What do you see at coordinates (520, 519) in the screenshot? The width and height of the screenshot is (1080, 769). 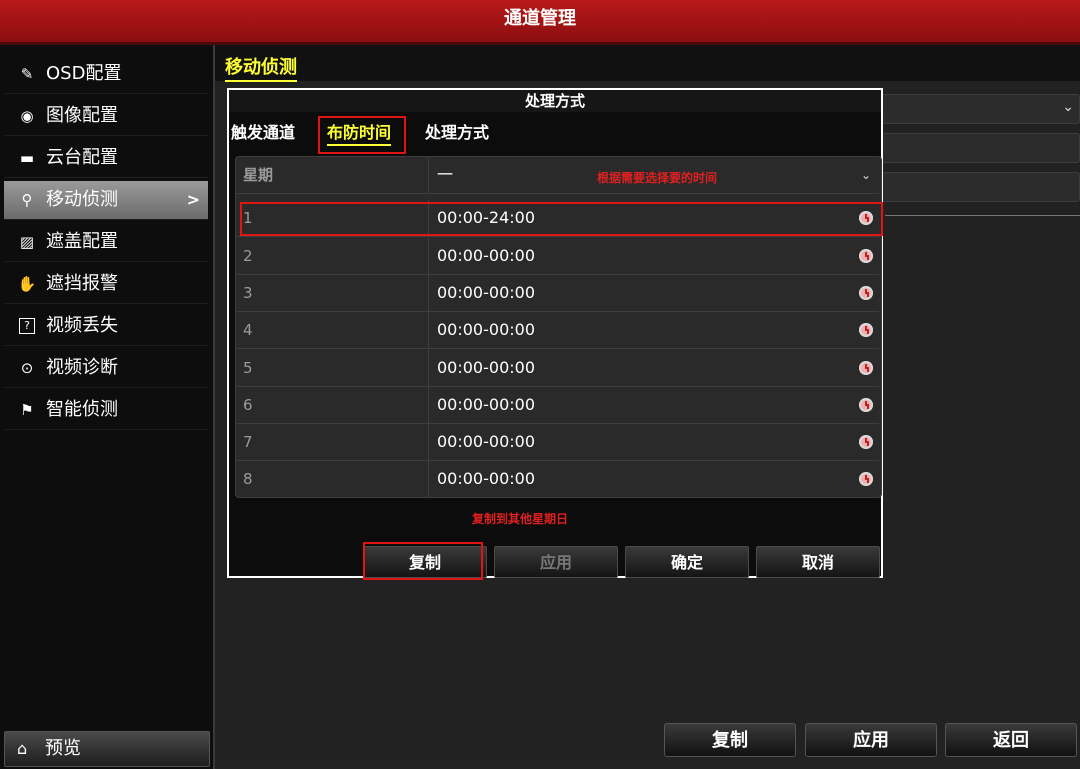 I see `annotation-copy: 复制到其他星期日` at bounding box center [520, 519].